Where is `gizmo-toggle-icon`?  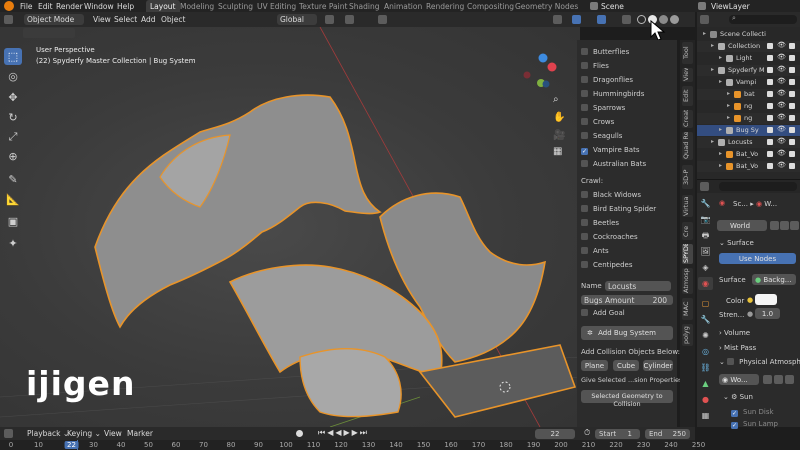 gizmo-toggle-icon is located at coordinates (576, 19).